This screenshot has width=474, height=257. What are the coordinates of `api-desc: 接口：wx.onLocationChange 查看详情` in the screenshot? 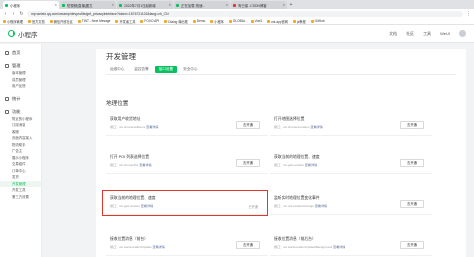 It's located at (301, 206).